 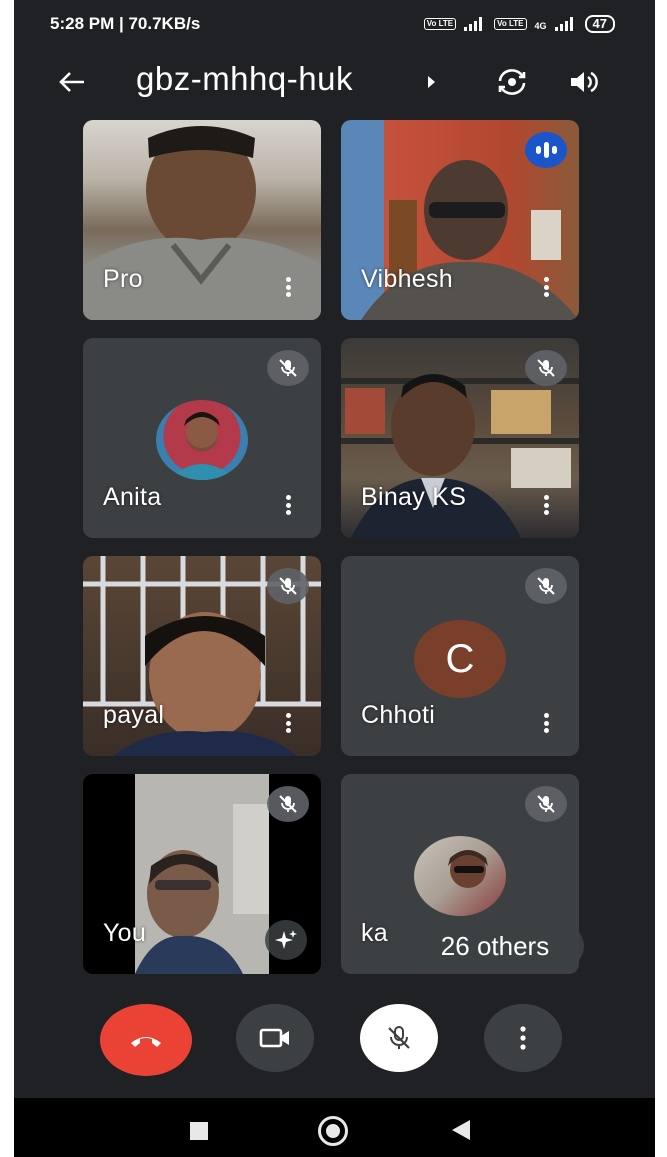 What do you see at coordinates (125, 23) in the screenshot?
I see `status-time: 5:28 PM | 70.7KB/s` at bounding box center [125, 23].